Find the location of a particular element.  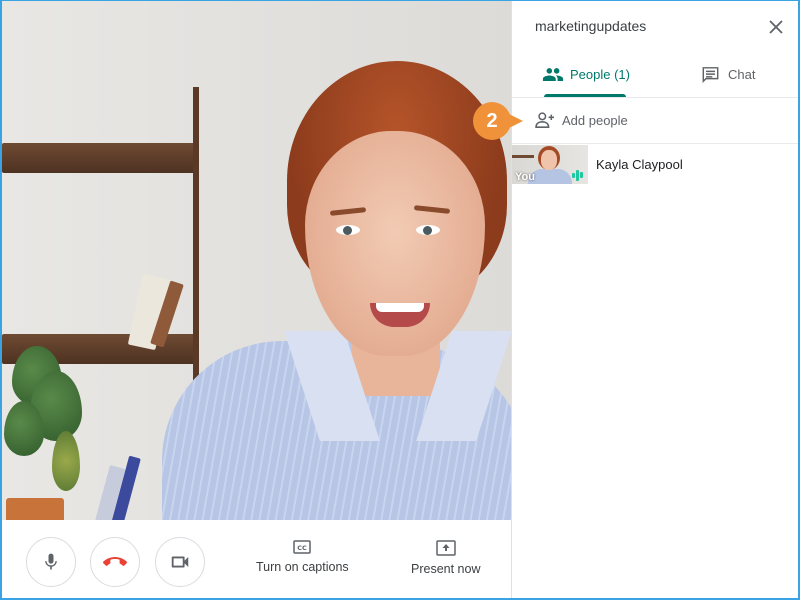

closed-captions-icon: CC is located at coordinates (302, 547).